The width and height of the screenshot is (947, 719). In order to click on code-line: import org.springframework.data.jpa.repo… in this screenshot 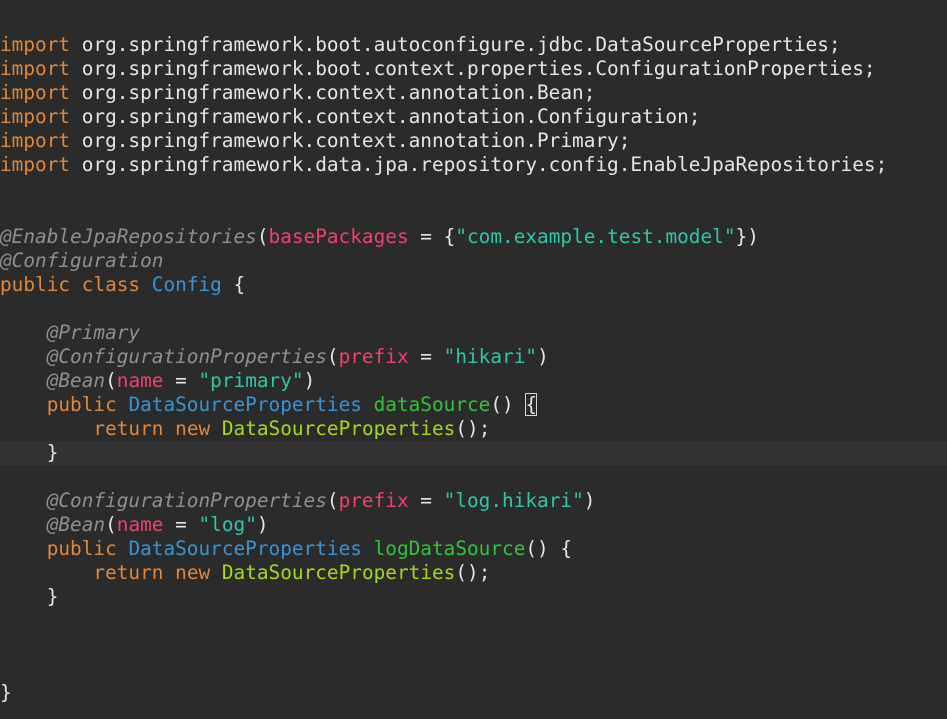, I will do `click(473, 165)`.